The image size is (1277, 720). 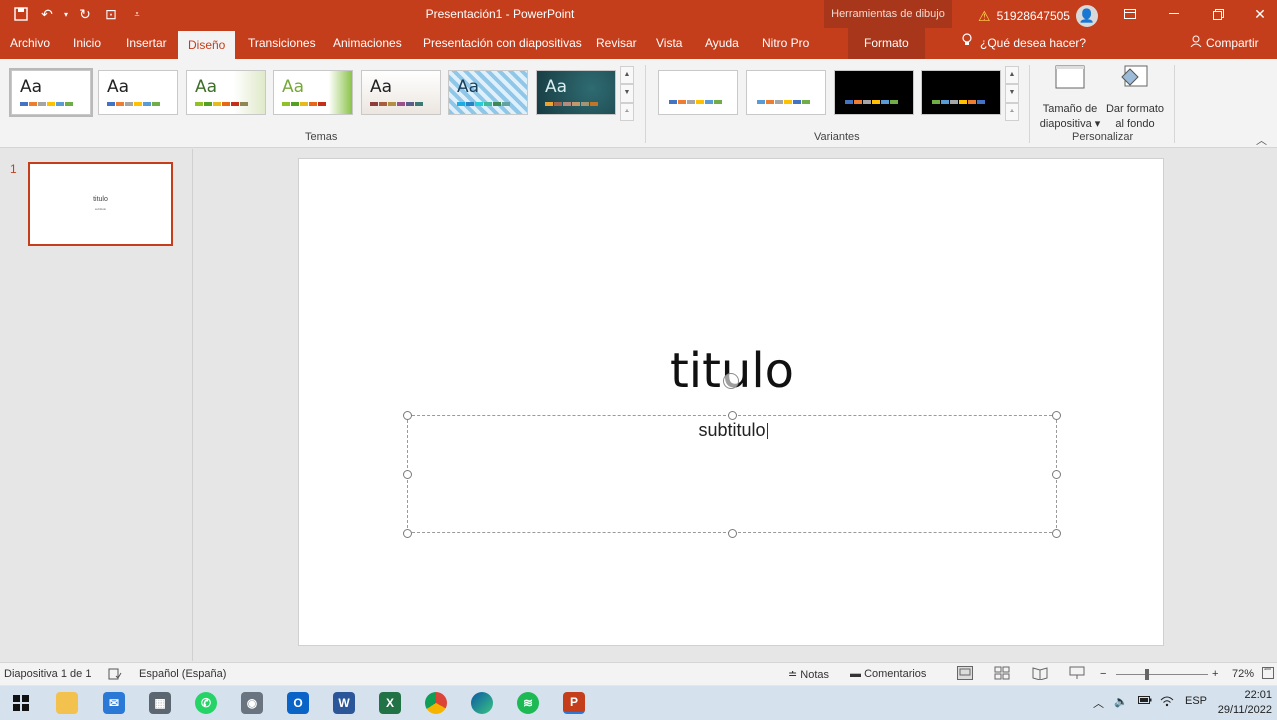 What do you see at coordinates (1162, 674) in the screenshot?
I see `zoom-slider` at bounding box center [1162, 674].